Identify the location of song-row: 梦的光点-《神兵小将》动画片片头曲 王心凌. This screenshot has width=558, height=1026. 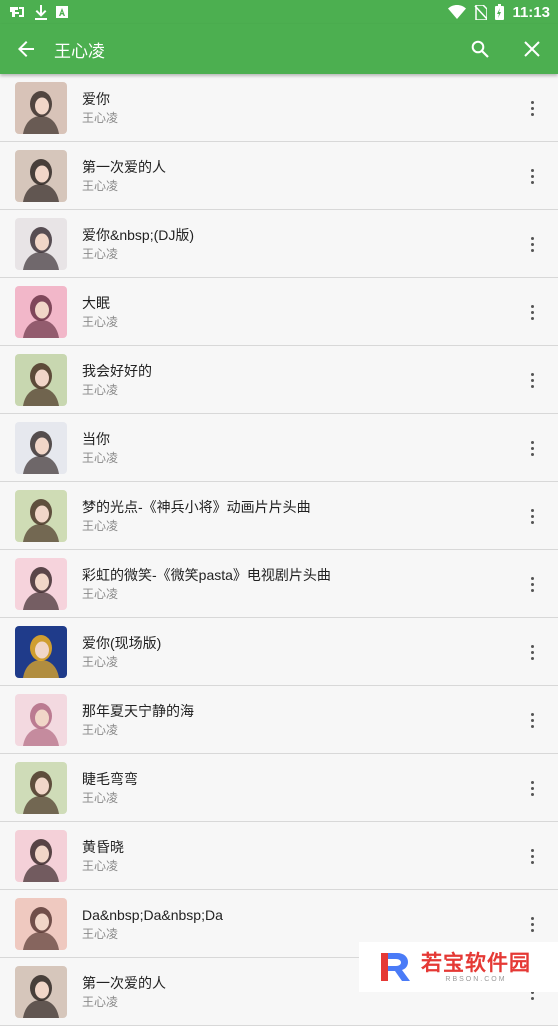
(279, 516).